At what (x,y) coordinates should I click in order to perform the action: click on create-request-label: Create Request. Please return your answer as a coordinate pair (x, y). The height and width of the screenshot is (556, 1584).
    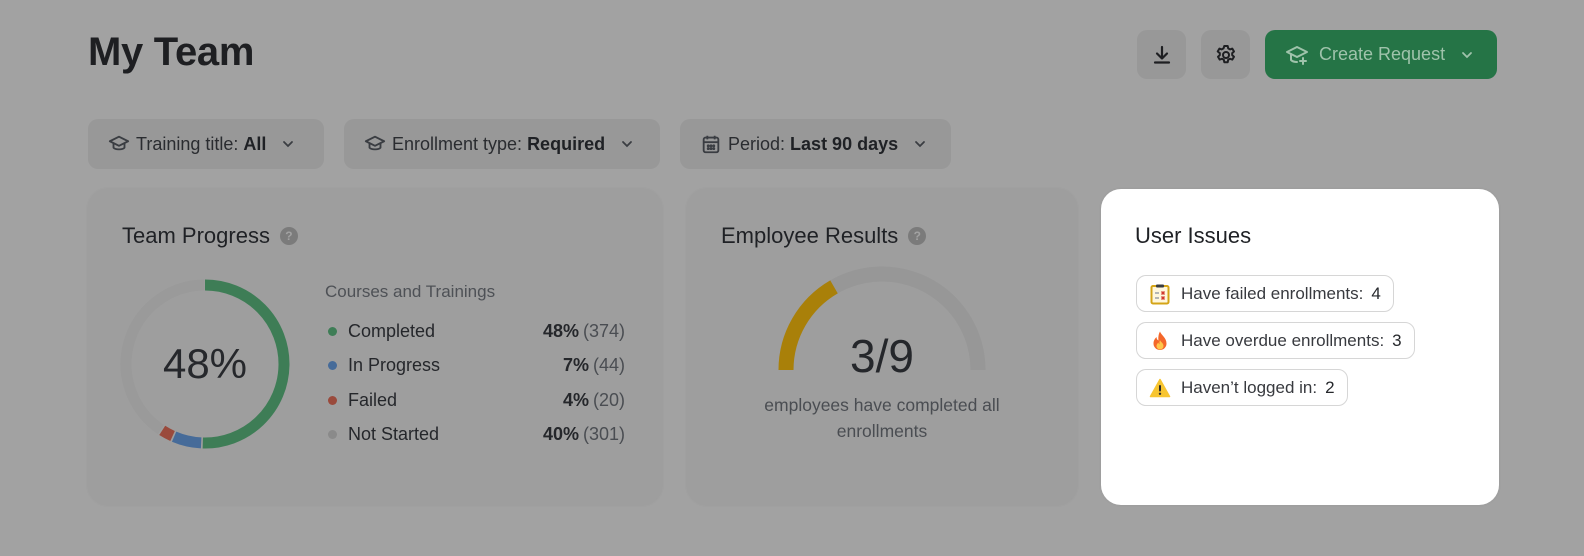
    Looking at the image, I should click on (1382, 54).